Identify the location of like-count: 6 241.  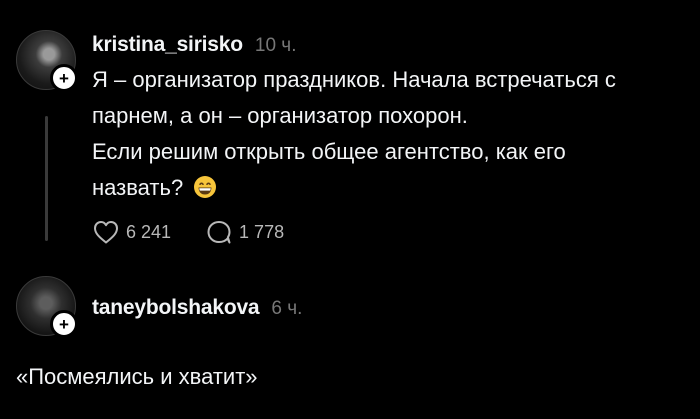
(149, 231).